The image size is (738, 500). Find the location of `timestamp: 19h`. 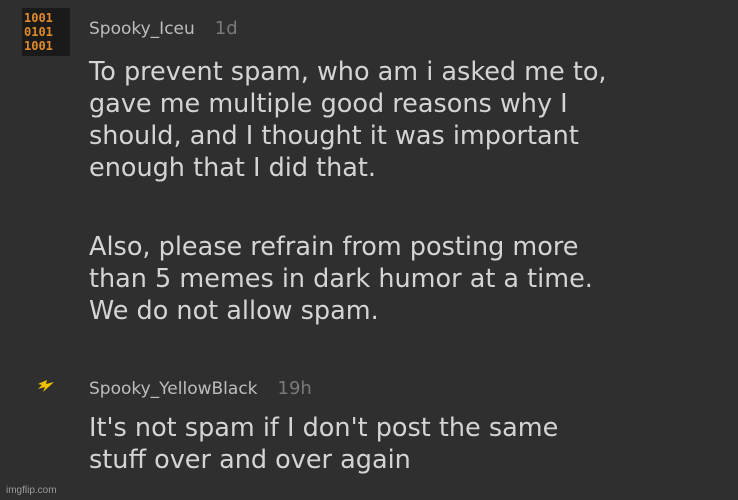

timestamp: 19h is located at coordinates (294, 388).